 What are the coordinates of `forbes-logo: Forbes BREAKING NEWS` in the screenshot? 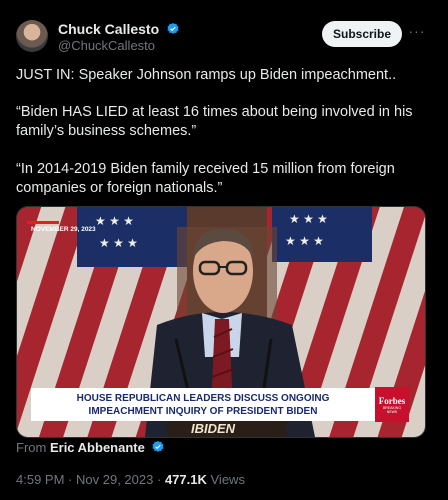 It's located at (392, 404).